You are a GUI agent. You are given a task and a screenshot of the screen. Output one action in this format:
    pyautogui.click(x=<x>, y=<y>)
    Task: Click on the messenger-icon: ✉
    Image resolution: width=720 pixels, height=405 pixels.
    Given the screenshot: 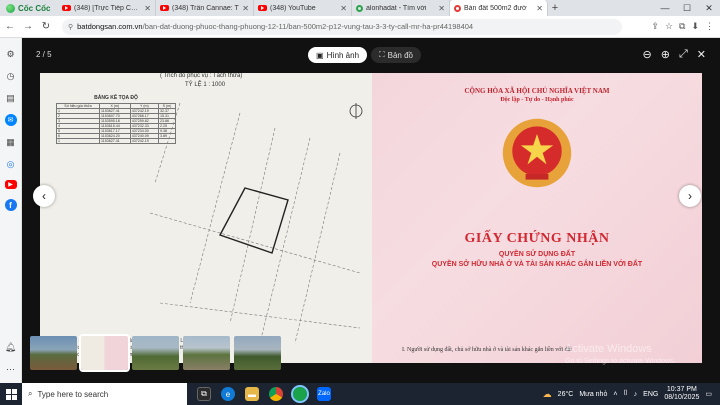 What is the action you would take?
    pyautogui.click(x=10, y=120)
    